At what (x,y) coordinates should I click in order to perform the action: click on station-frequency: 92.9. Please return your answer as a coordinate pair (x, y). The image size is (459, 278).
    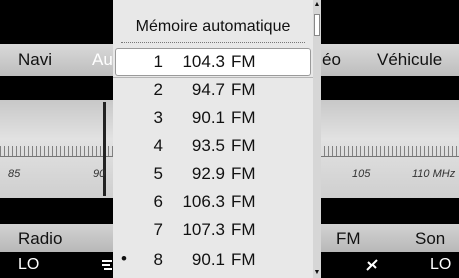
    Looking at the image, I should click on (208, 173).